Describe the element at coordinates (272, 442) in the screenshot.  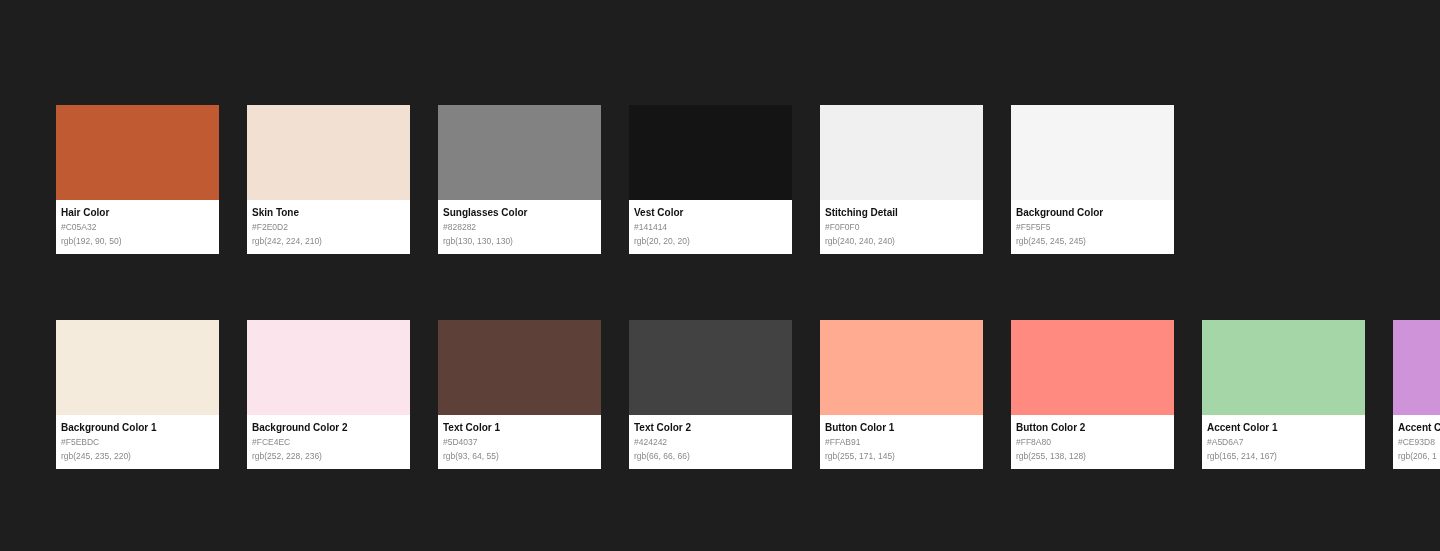
I see `hex-code: #FCE4EC` at that location.